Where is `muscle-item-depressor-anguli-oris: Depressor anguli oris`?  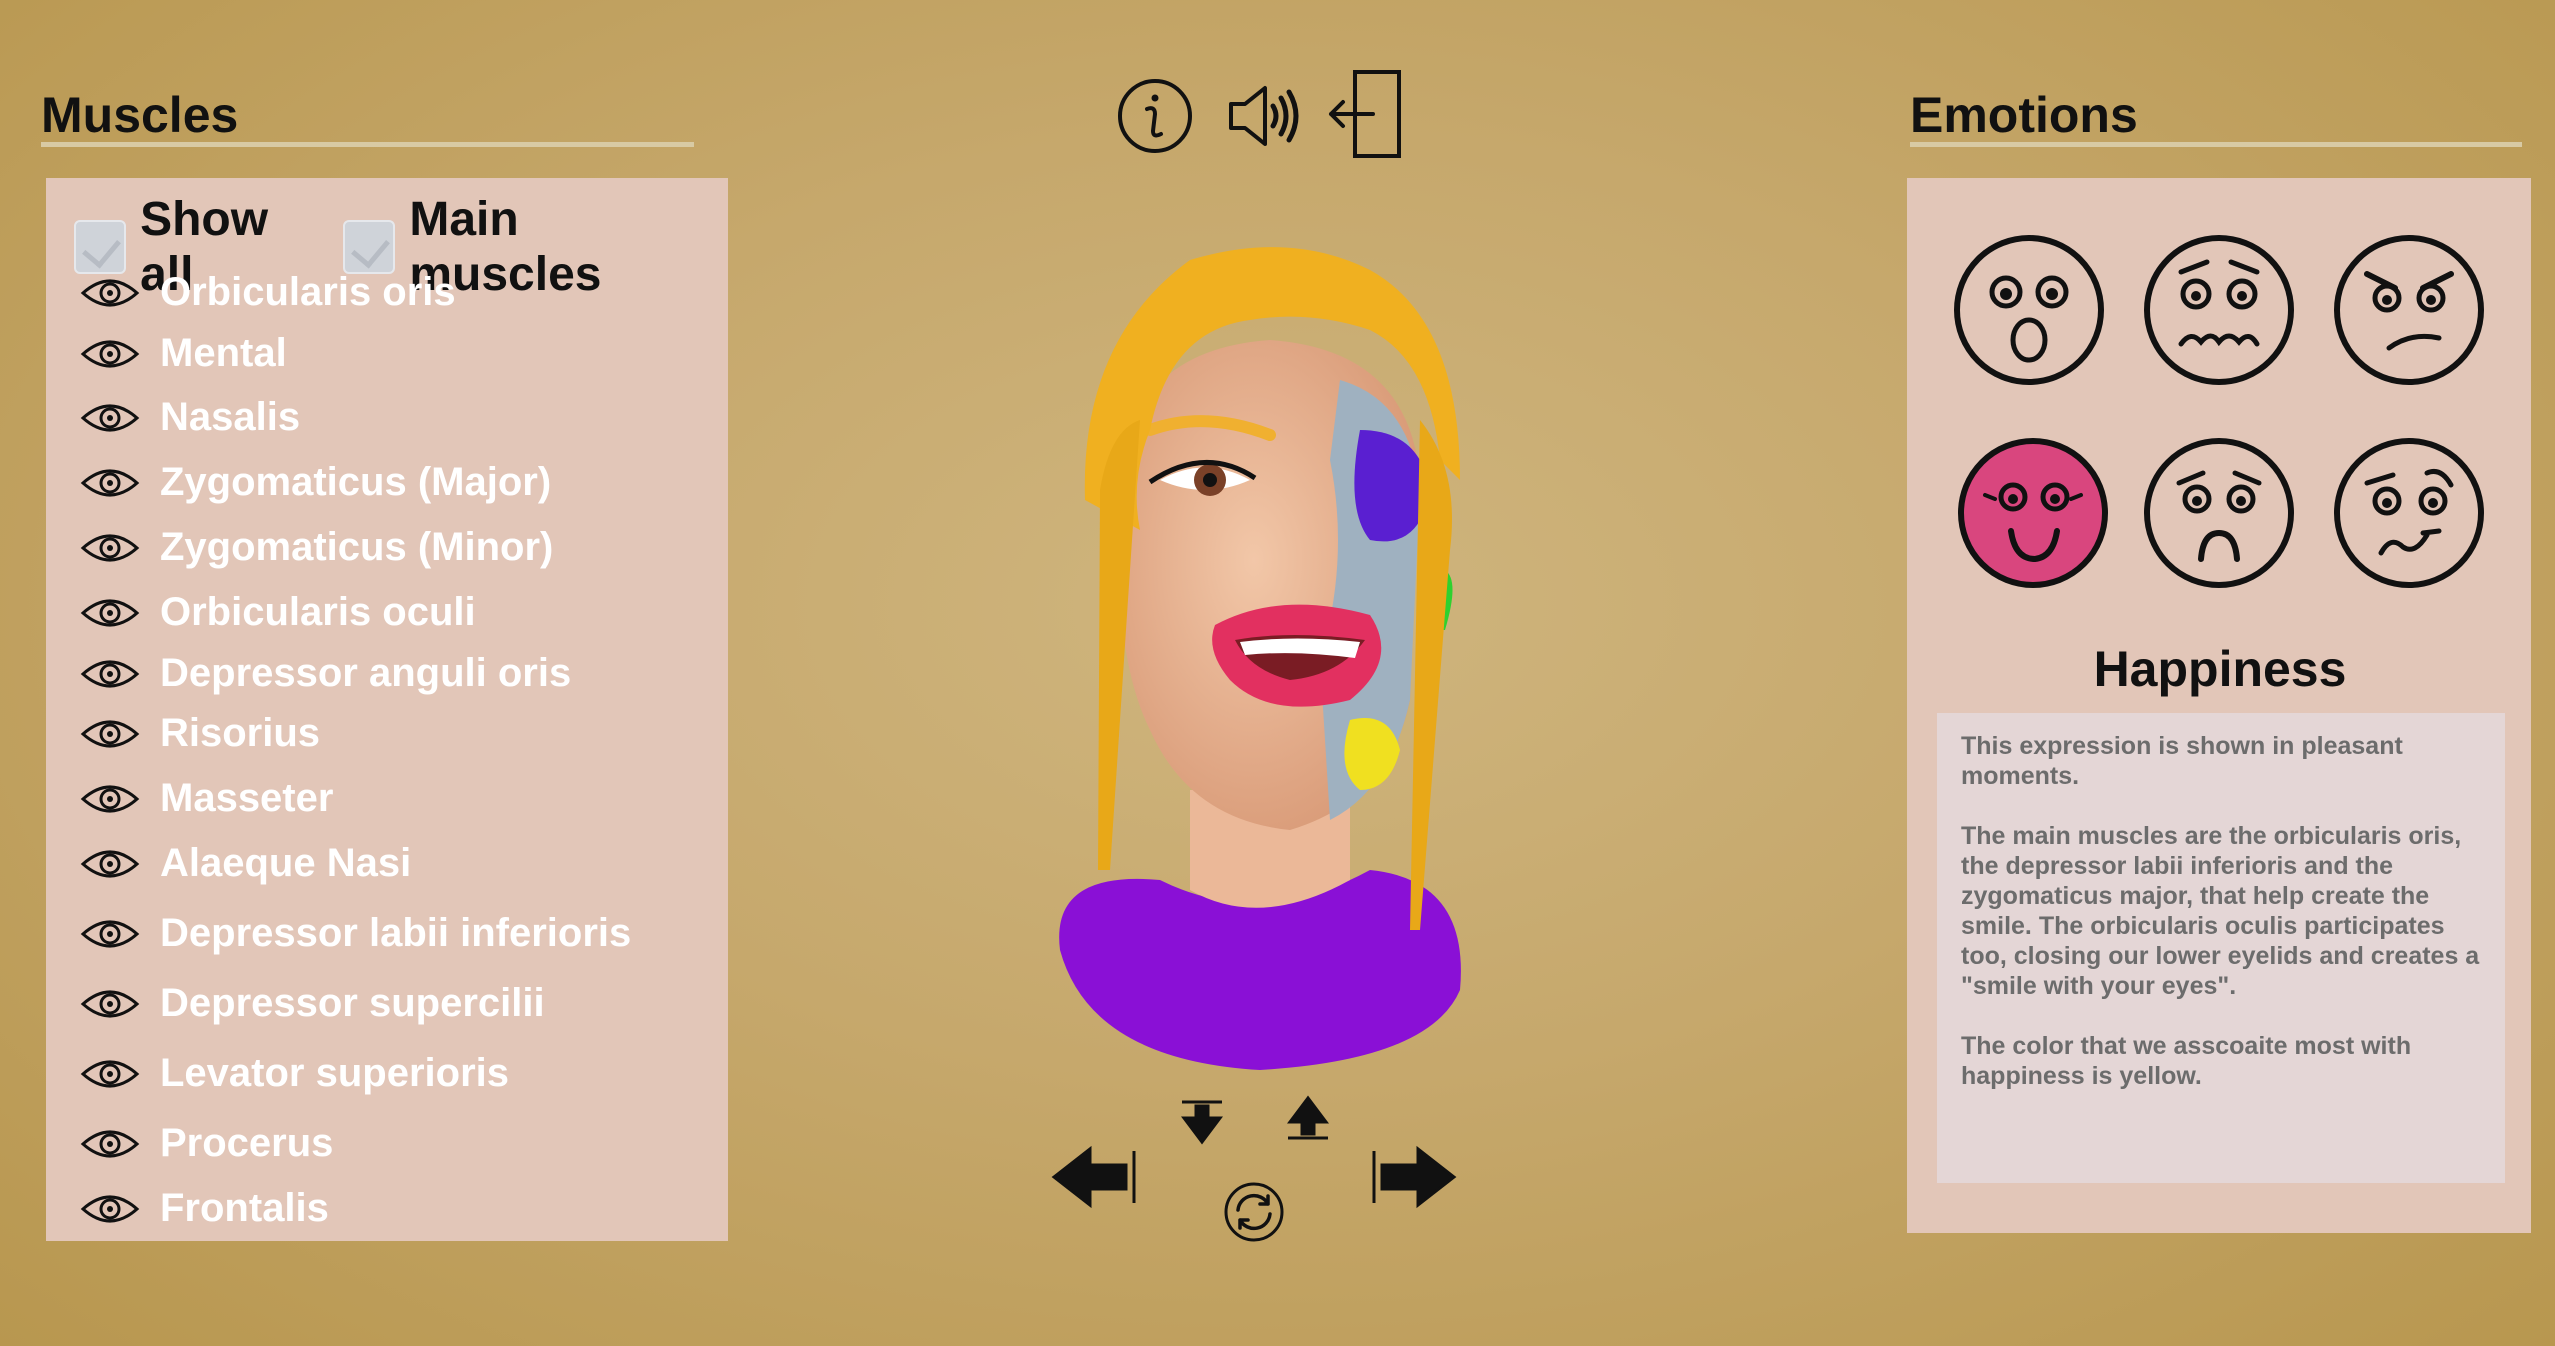 muscle-item-depressor-anguli-oris: Depressor anguli oris is located at coordinates (325, 673).